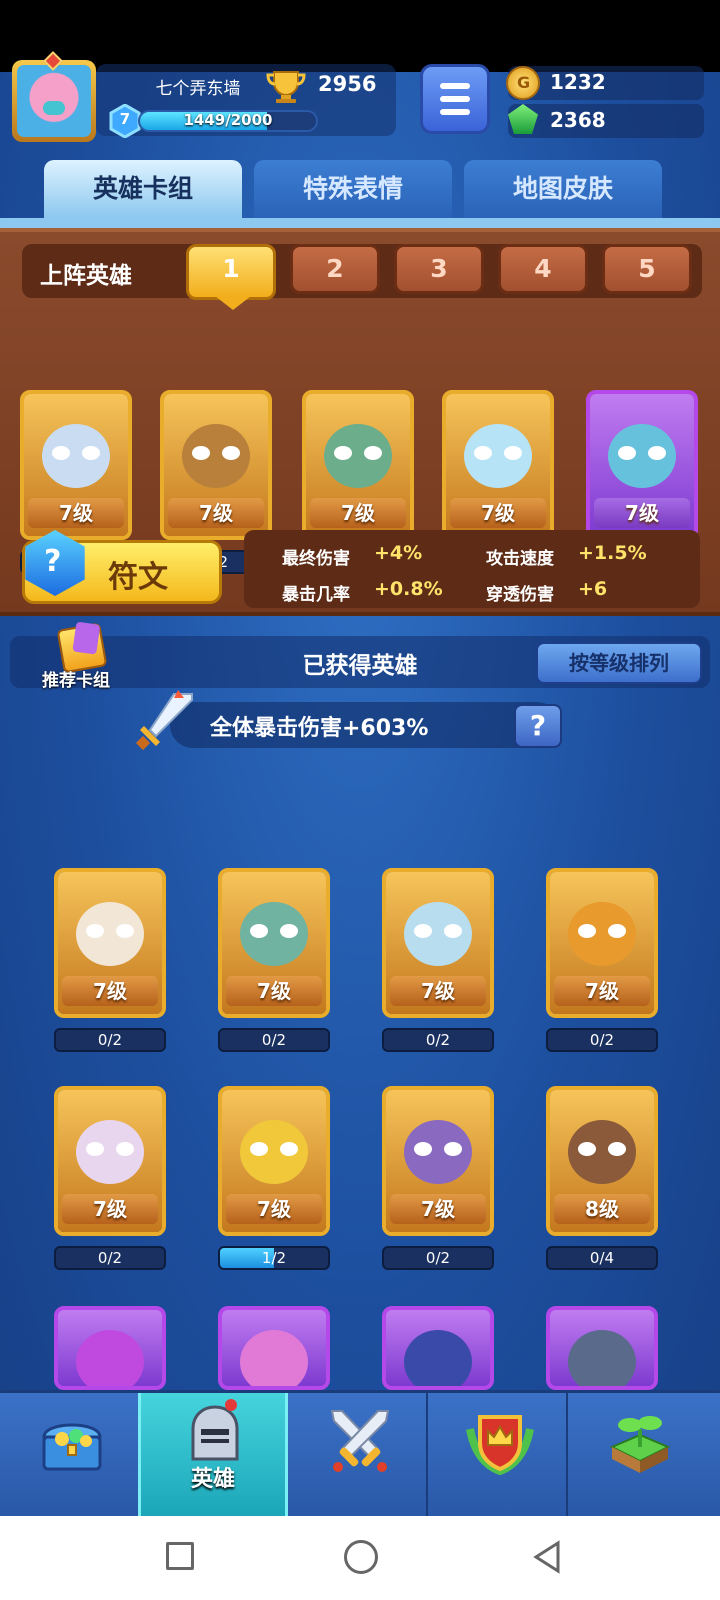 The image size is (720, 1600). What do you see at coordinates (360, 36) in the screenshot?
I see `status-bar` at bounding box center [360, 36].